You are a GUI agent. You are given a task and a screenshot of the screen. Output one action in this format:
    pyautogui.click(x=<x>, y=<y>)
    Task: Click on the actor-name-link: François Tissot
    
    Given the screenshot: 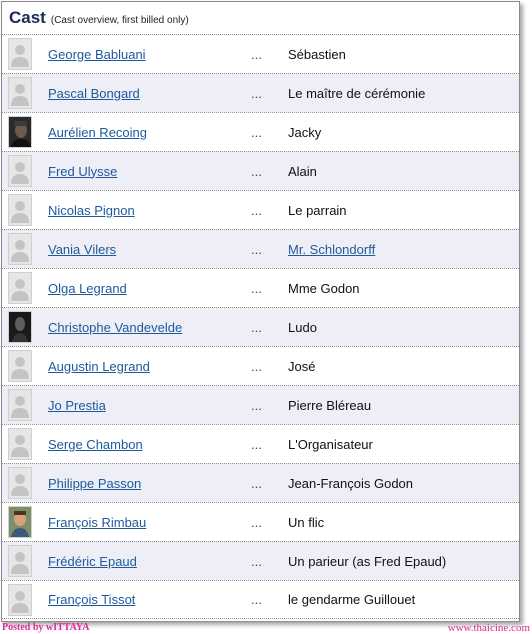 What is the action you would take?
    pyautogui.click(x=91, y=599)
    